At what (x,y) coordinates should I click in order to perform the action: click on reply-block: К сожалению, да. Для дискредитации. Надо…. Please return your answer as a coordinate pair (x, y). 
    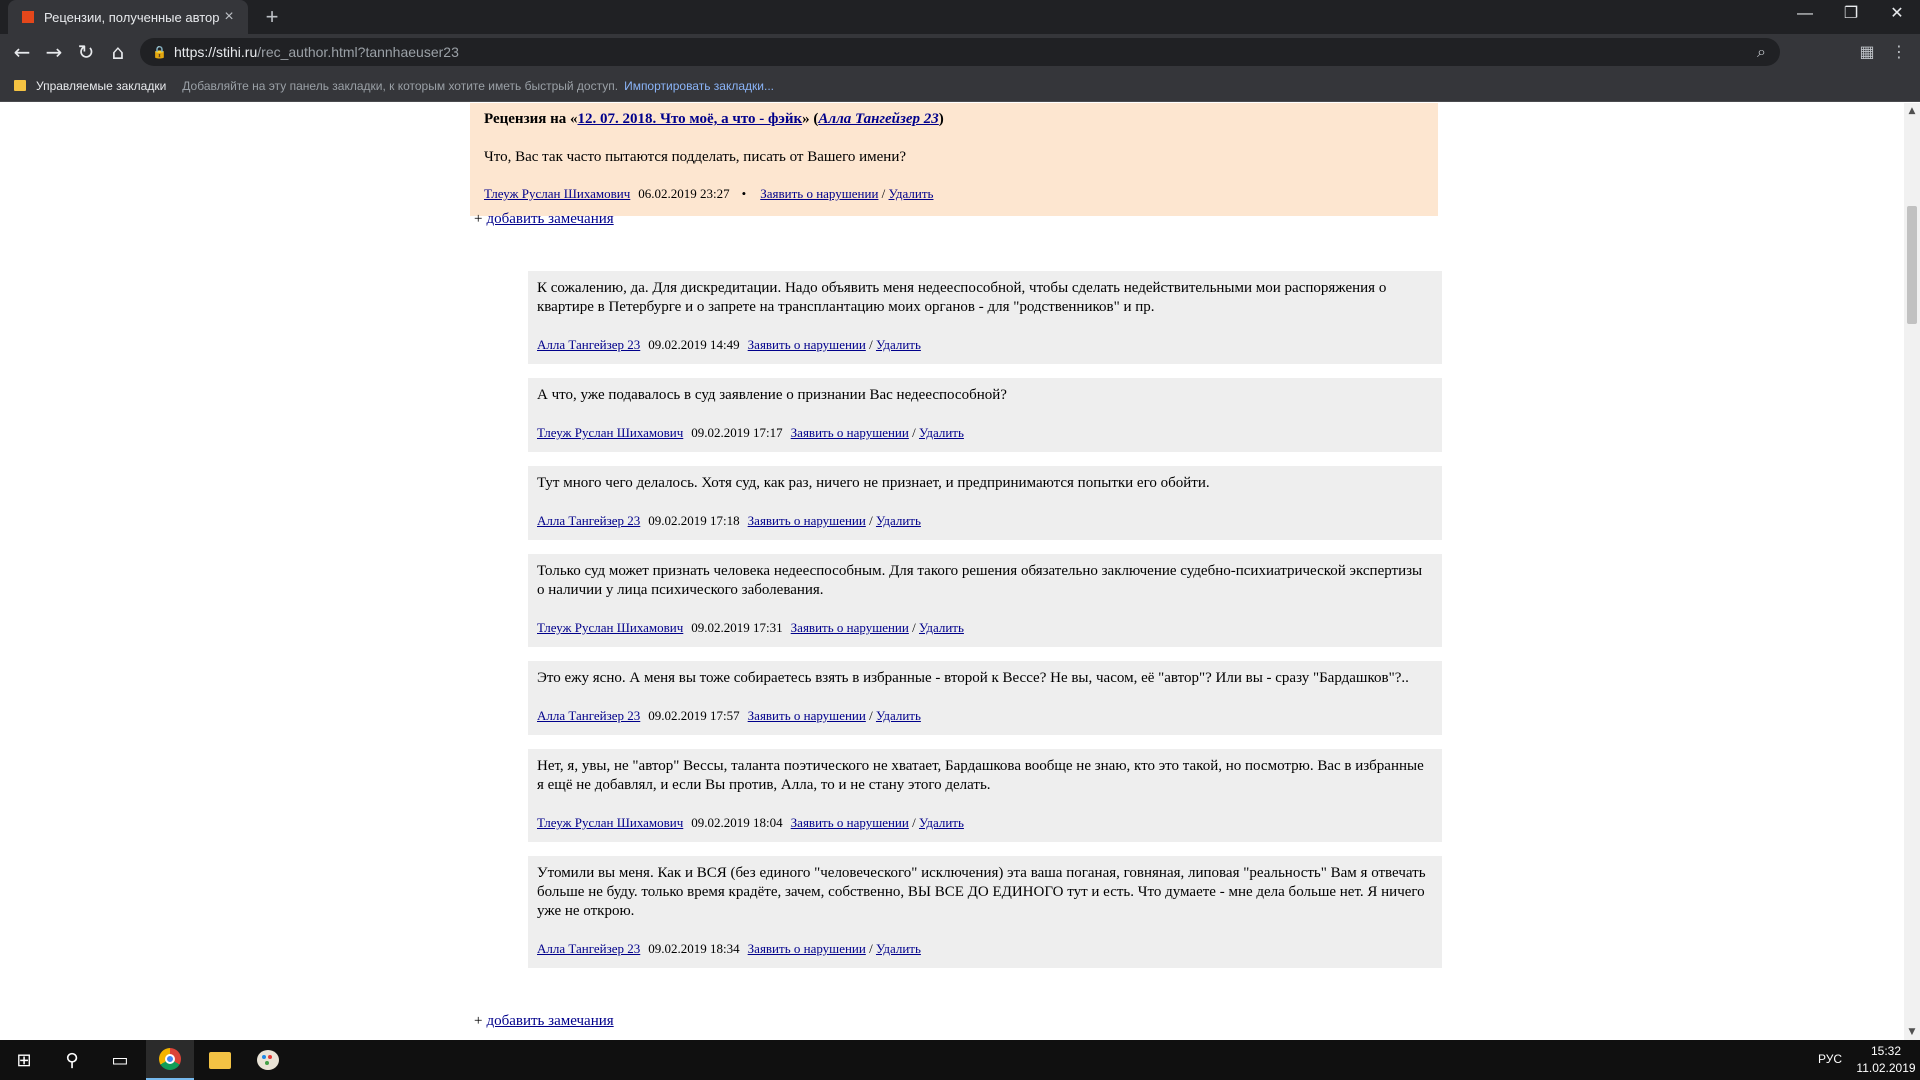
    Looking at the image, I should click on (985, 317).